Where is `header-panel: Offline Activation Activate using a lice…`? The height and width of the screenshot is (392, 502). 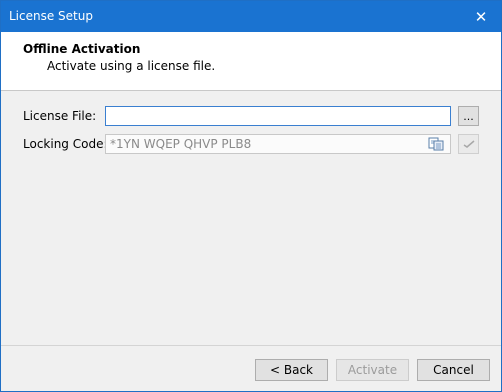 header-panel: Offline Activation Activate using a lice… is located at coordinates (251, 61).